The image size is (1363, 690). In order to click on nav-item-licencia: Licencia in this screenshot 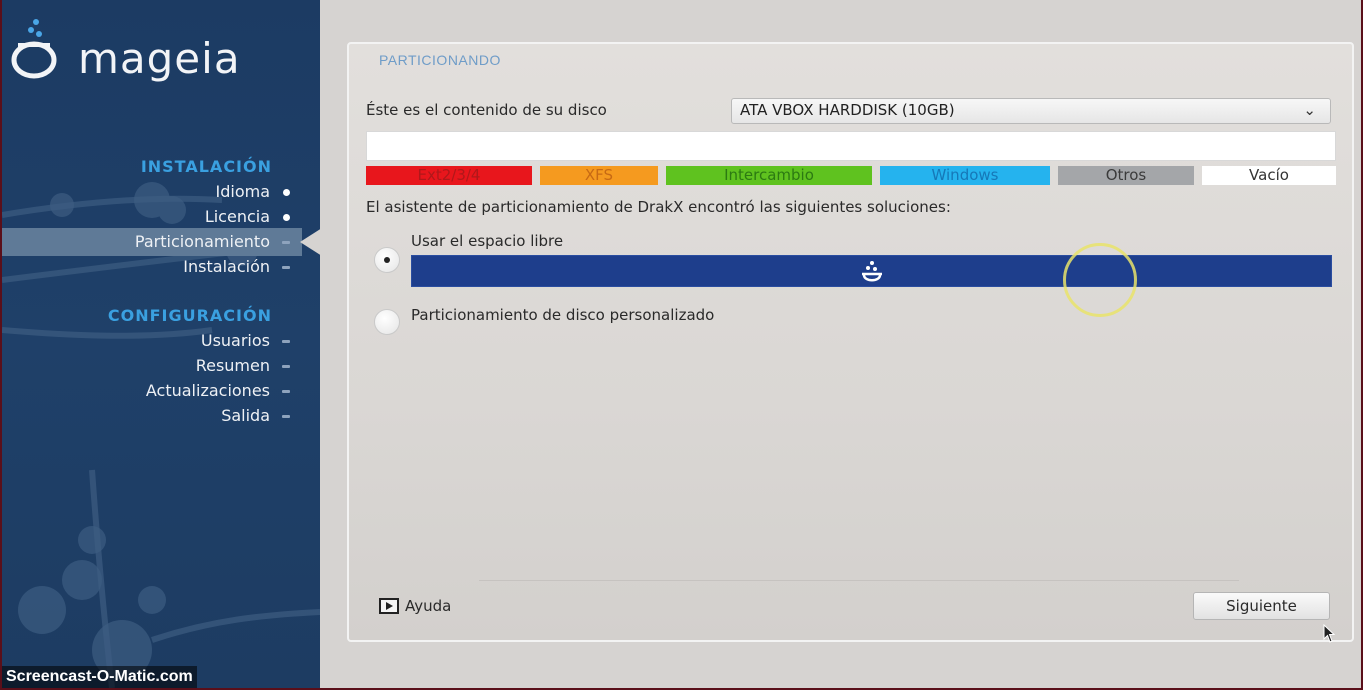, I will do `click(247, 216)`.